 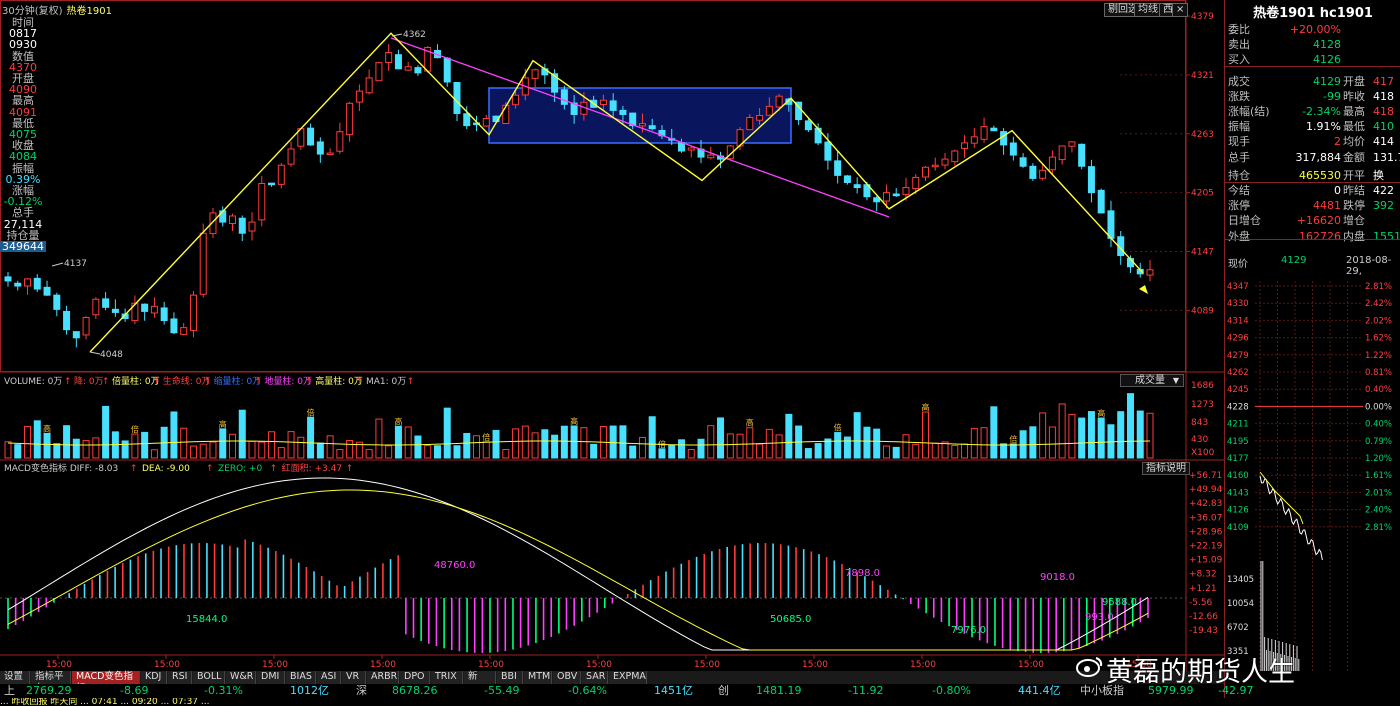 What do you see at coordinates (1318, 157) in the screenshot?
I see `quote-value: 317,884` at bounding box center [1318, 157].